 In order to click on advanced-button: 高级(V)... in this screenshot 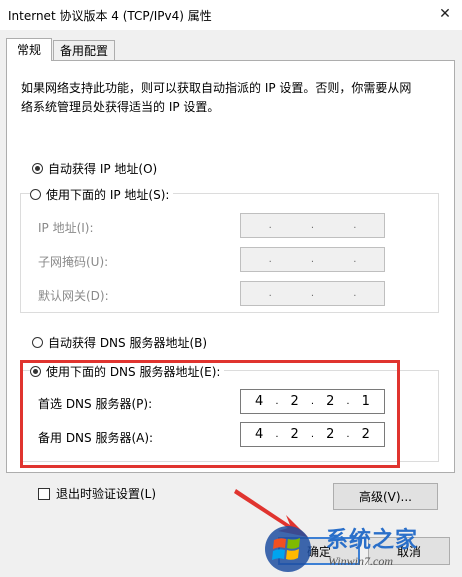, I will do `click(385, 496)`.